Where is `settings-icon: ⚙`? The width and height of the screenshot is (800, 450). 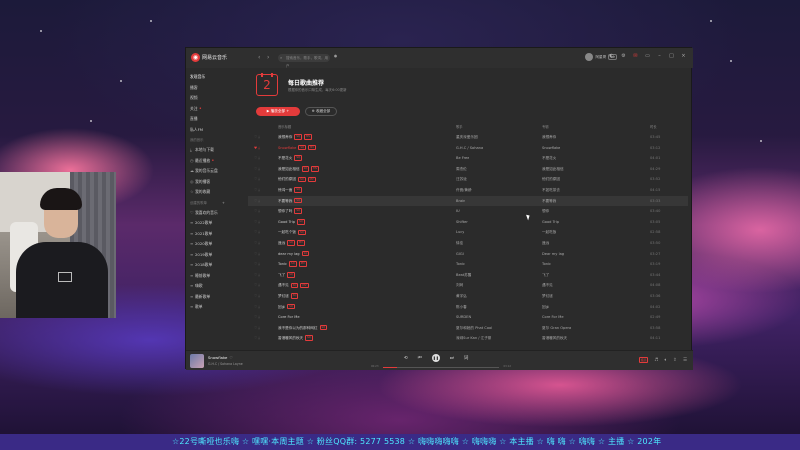
settings-icon: ⚙ is located at coordinates (623, 56).